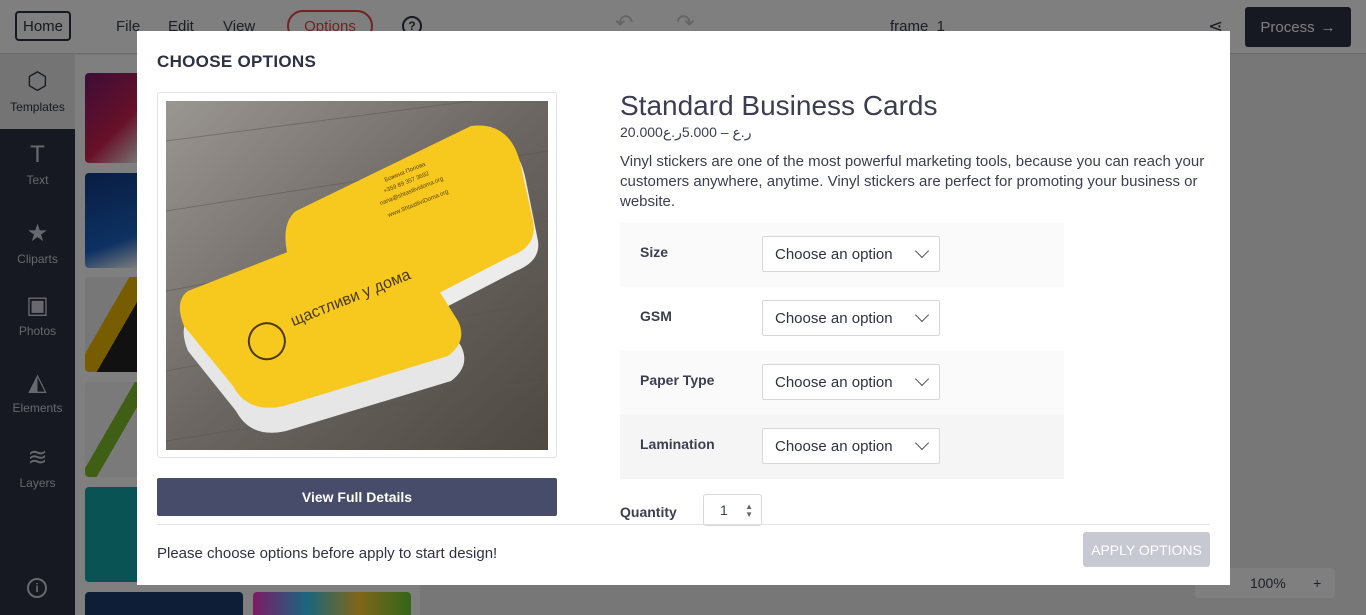  What do you see at coordinates (648, 512) in the screenshot?
I see `quantity-label: Quantity` at bounding box center [648, 512].